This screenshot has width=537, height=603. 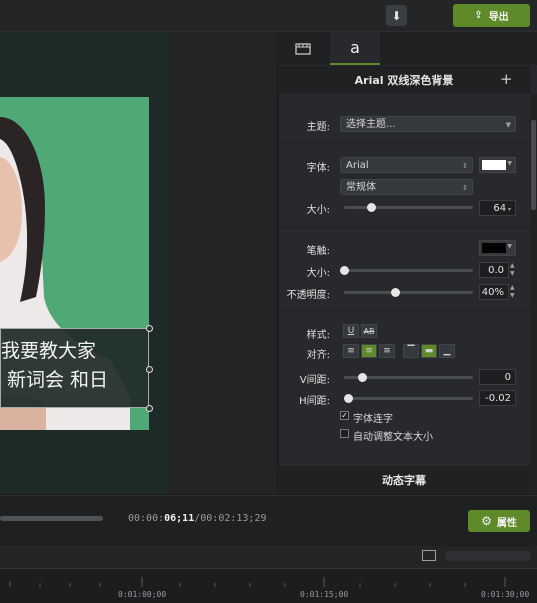 I want to click on size-slider, so click(x=408, y=207).